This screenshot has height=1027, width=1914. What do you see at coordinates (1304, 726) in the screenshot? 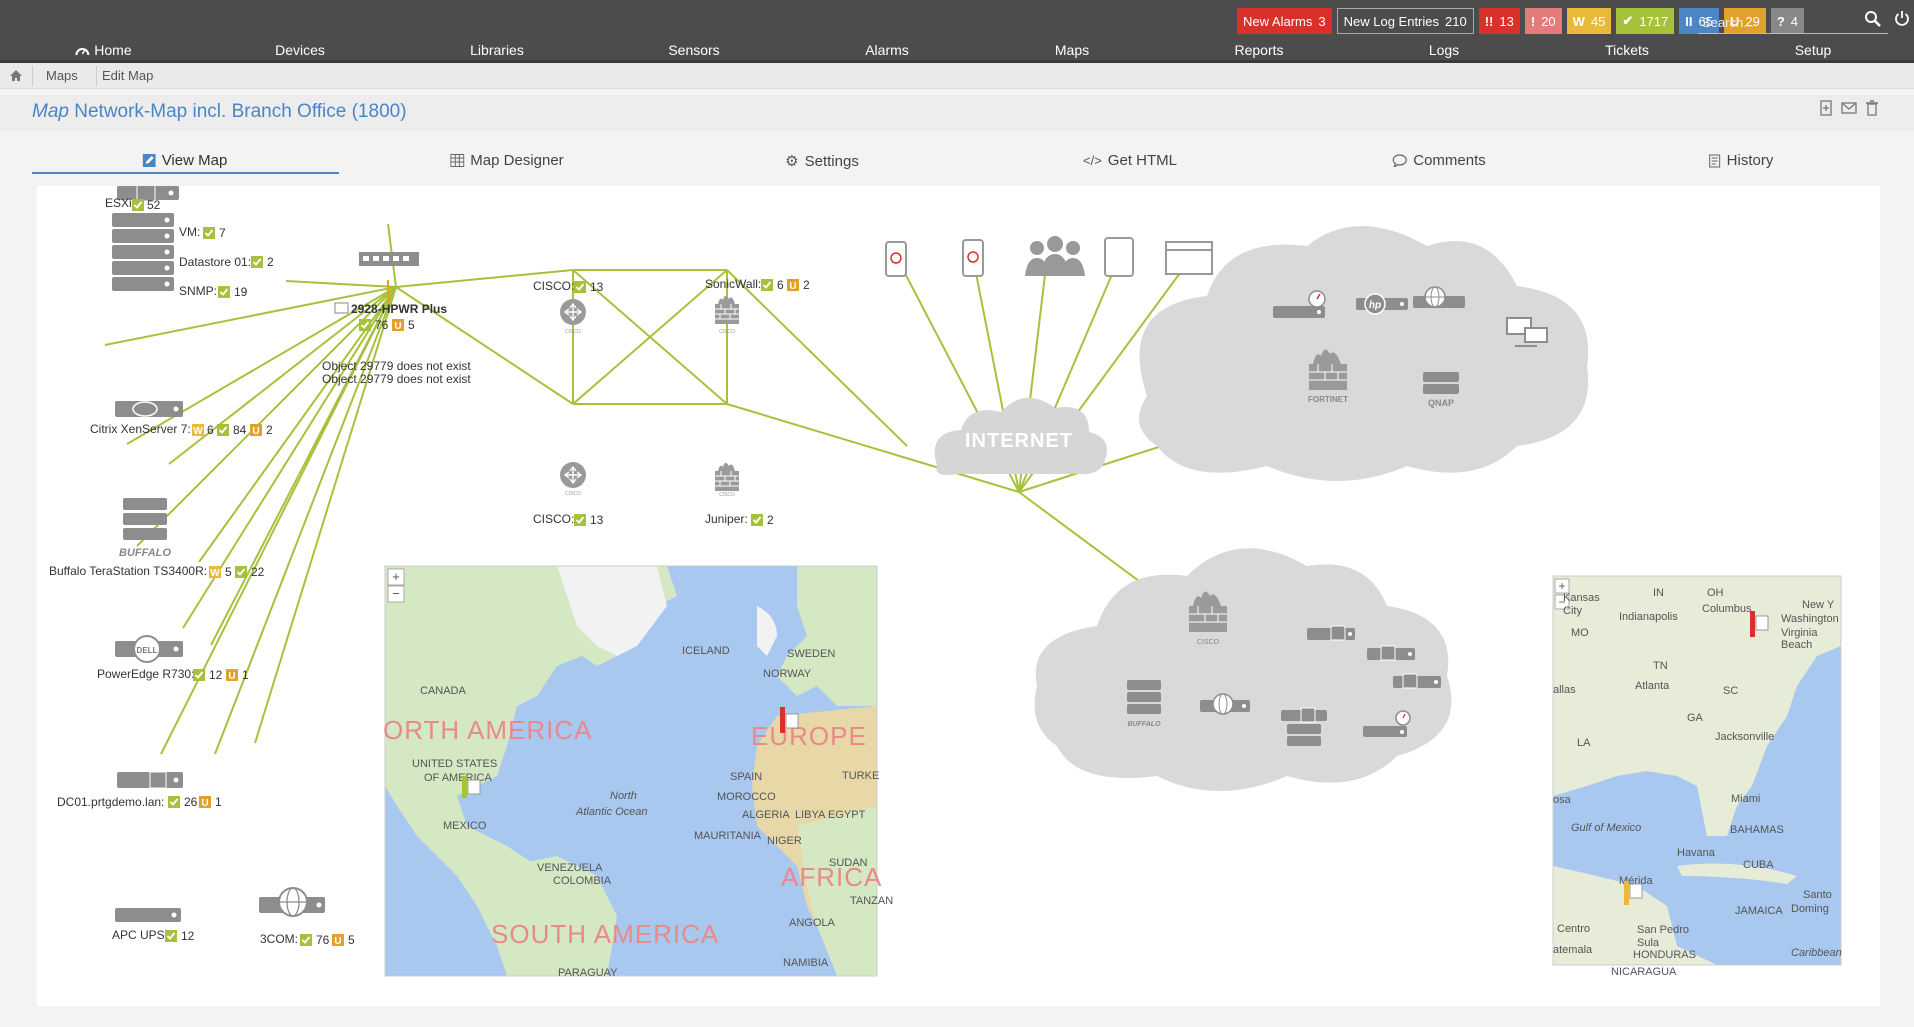
I see `branch-server-stack` at bounding box center [1304, 726].